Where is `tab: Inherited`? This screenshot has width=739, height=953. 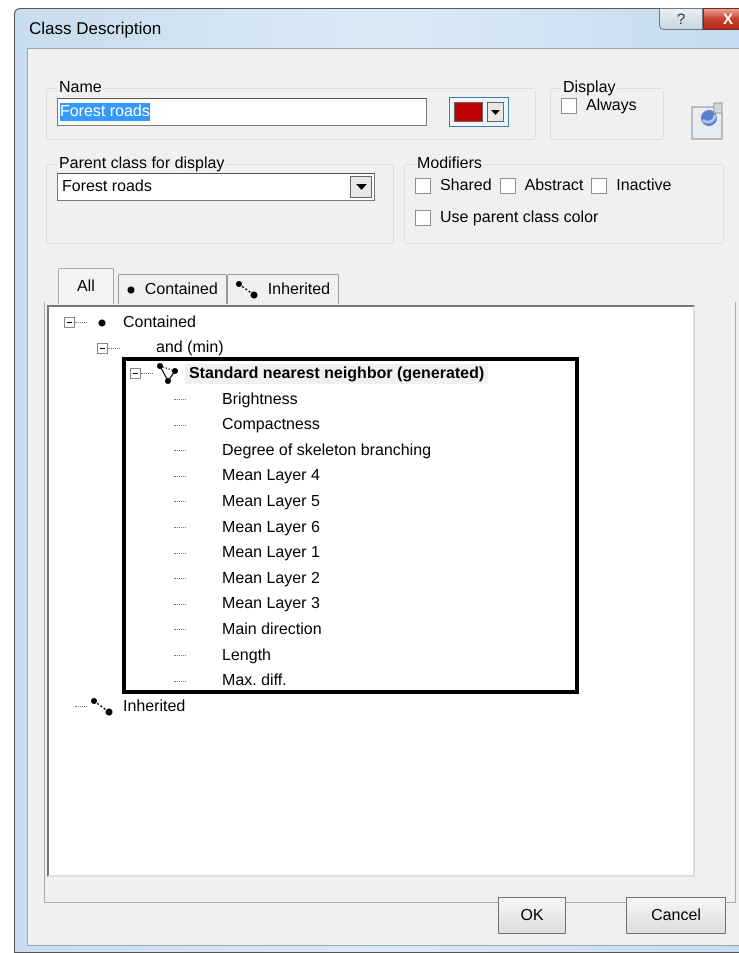 tab: Inherited is located at coordinates (282, 289).